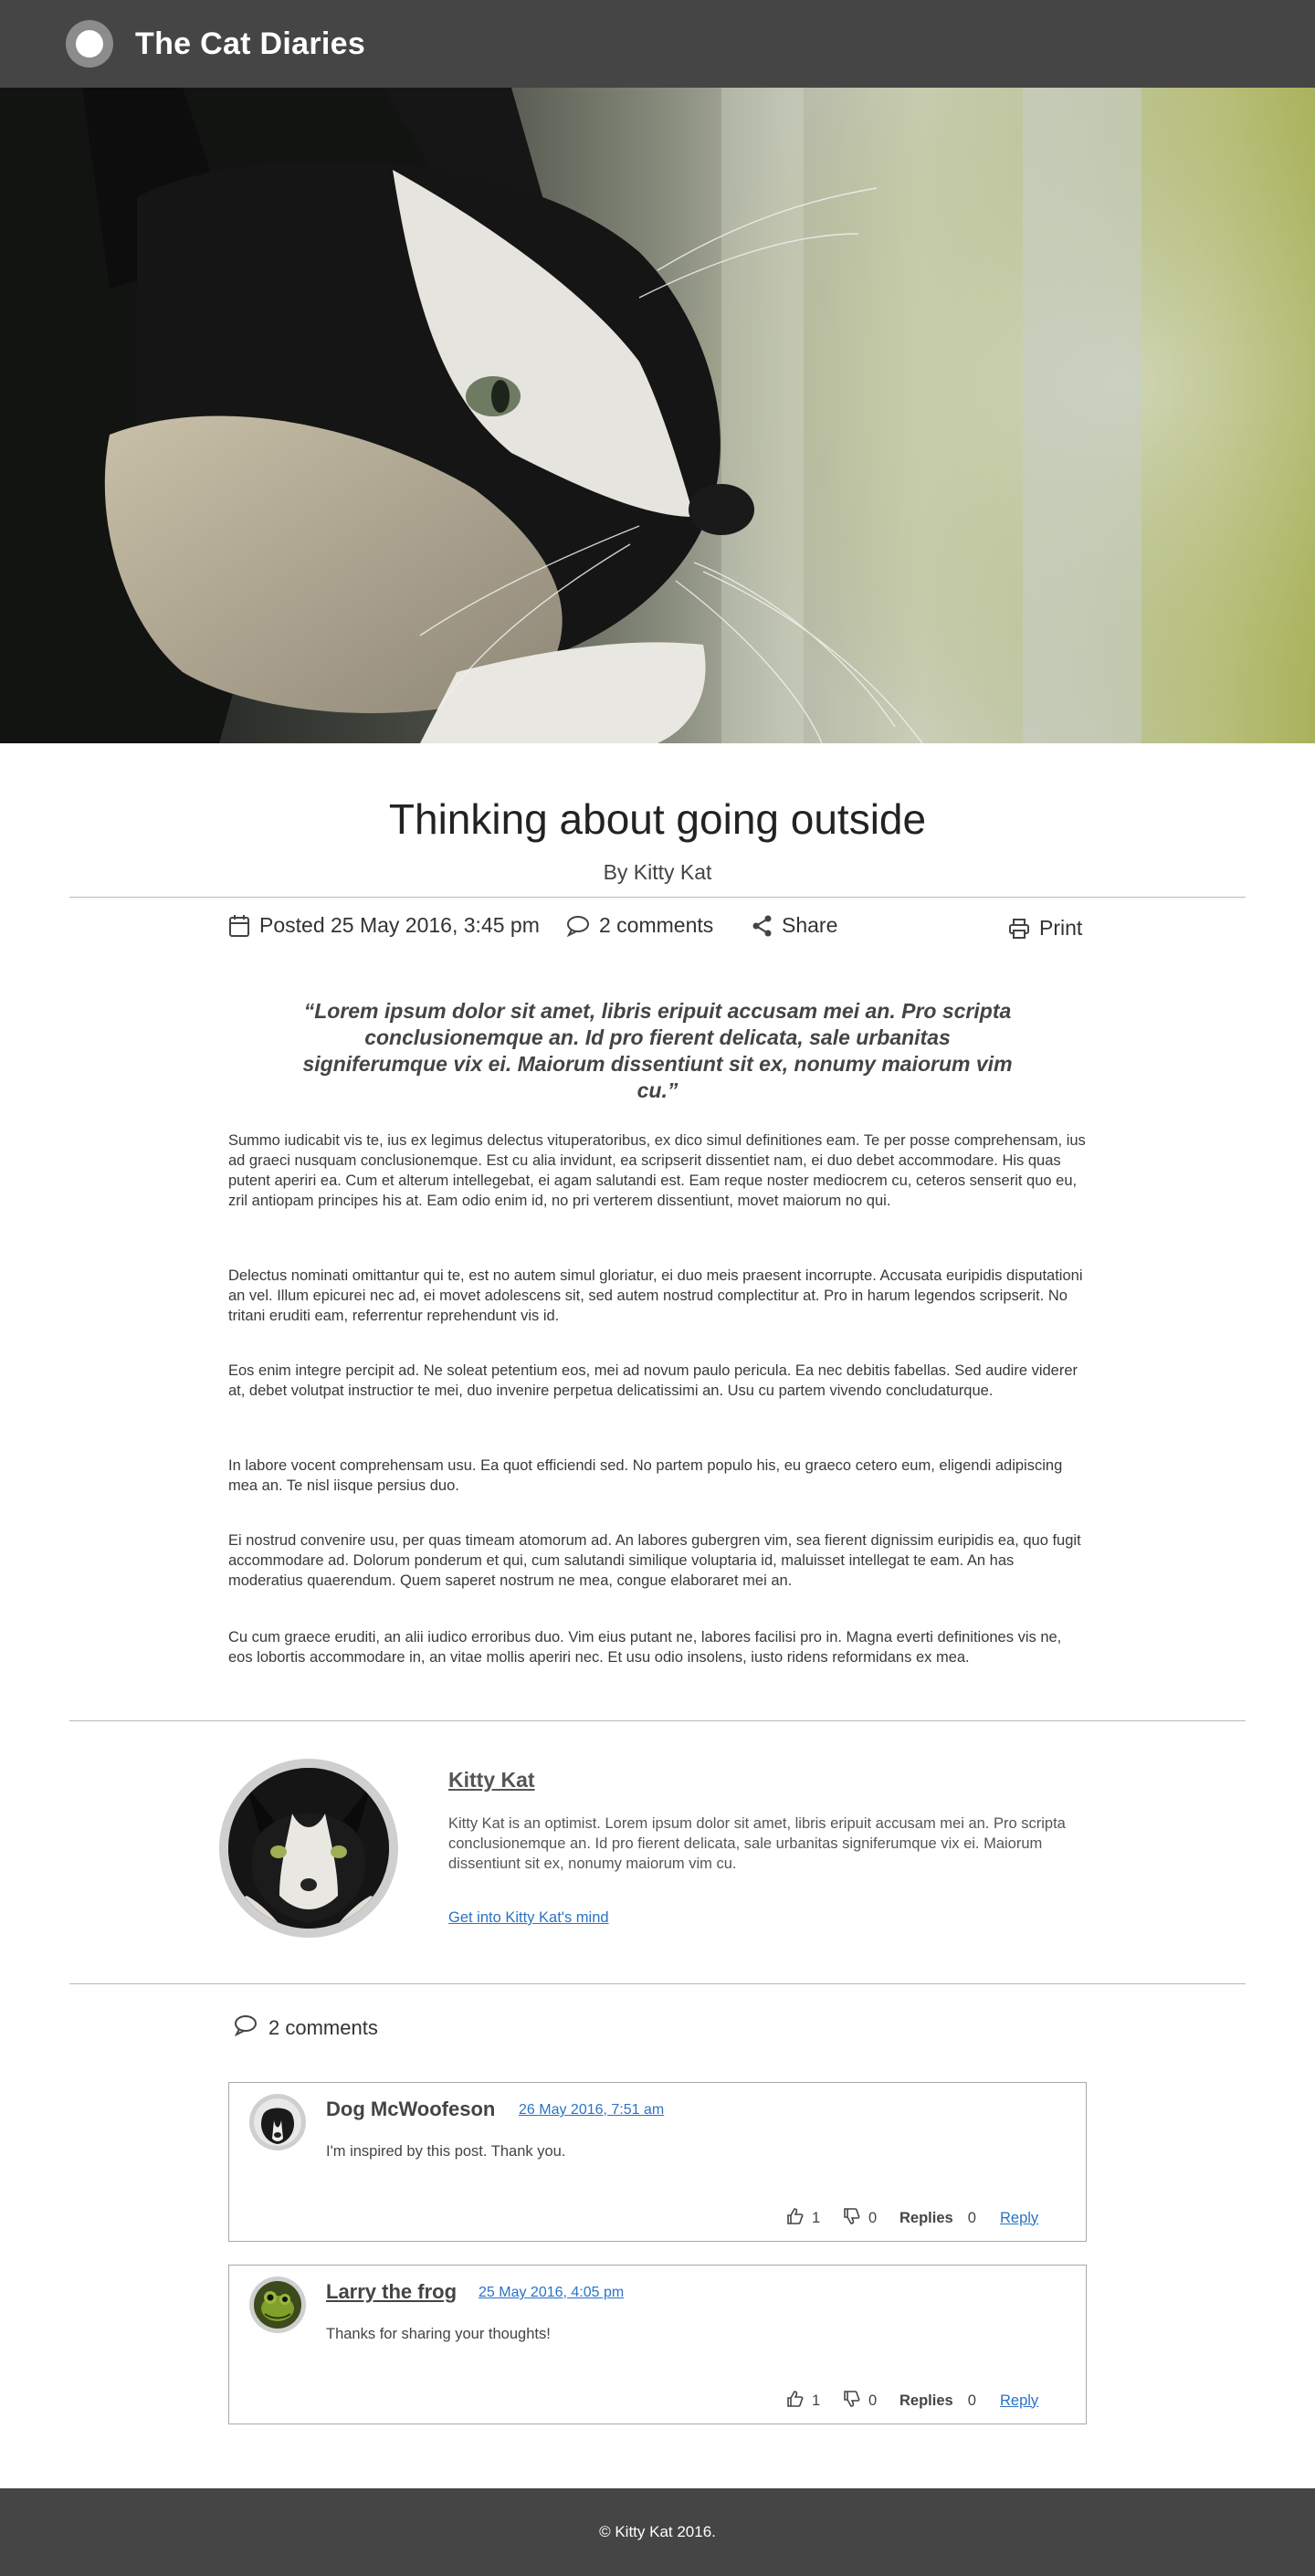 This screenshot has height=2576, width=1315. Describe the element at coordinates (528, 1918) in the screenshot. I see `author-profile-link: Get into Kitty Kat's mind` at that location.